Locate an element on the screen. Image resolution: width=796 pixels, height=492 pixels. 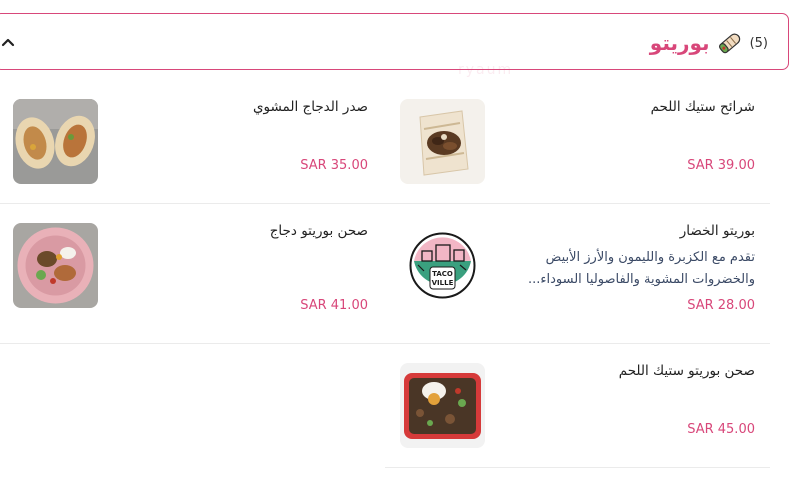
item-name: بوريتو الخضار is located at coordinates (717, 231).